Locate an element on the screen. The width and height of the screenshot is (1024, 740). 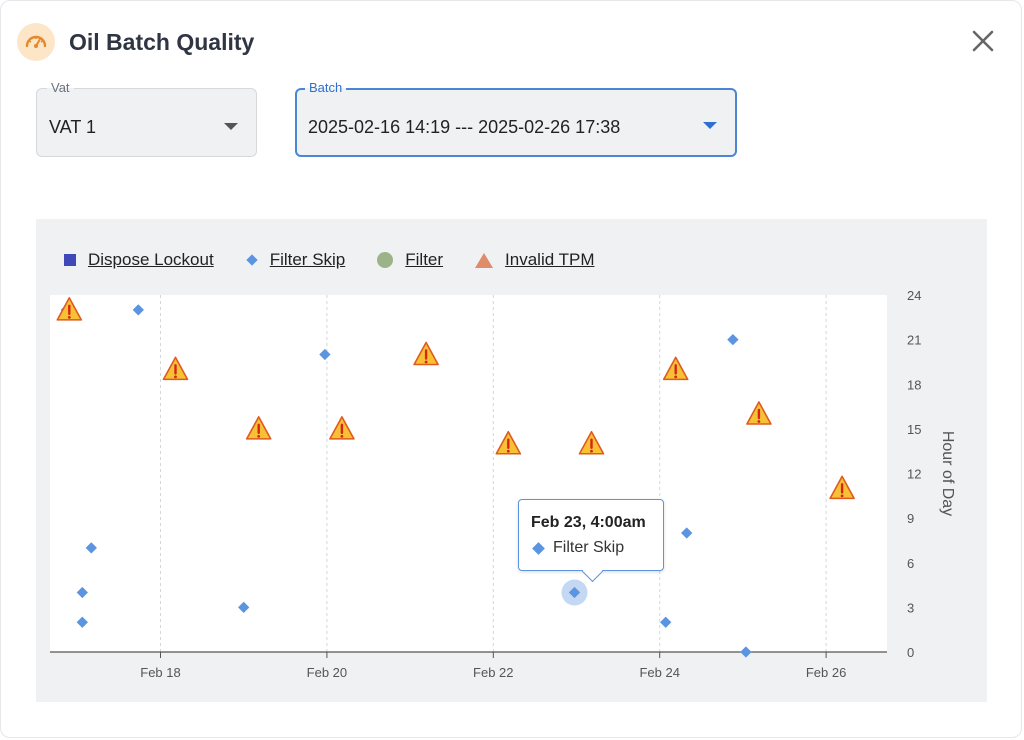
y-tick-label: 0 is located at coordinates (910, 652).